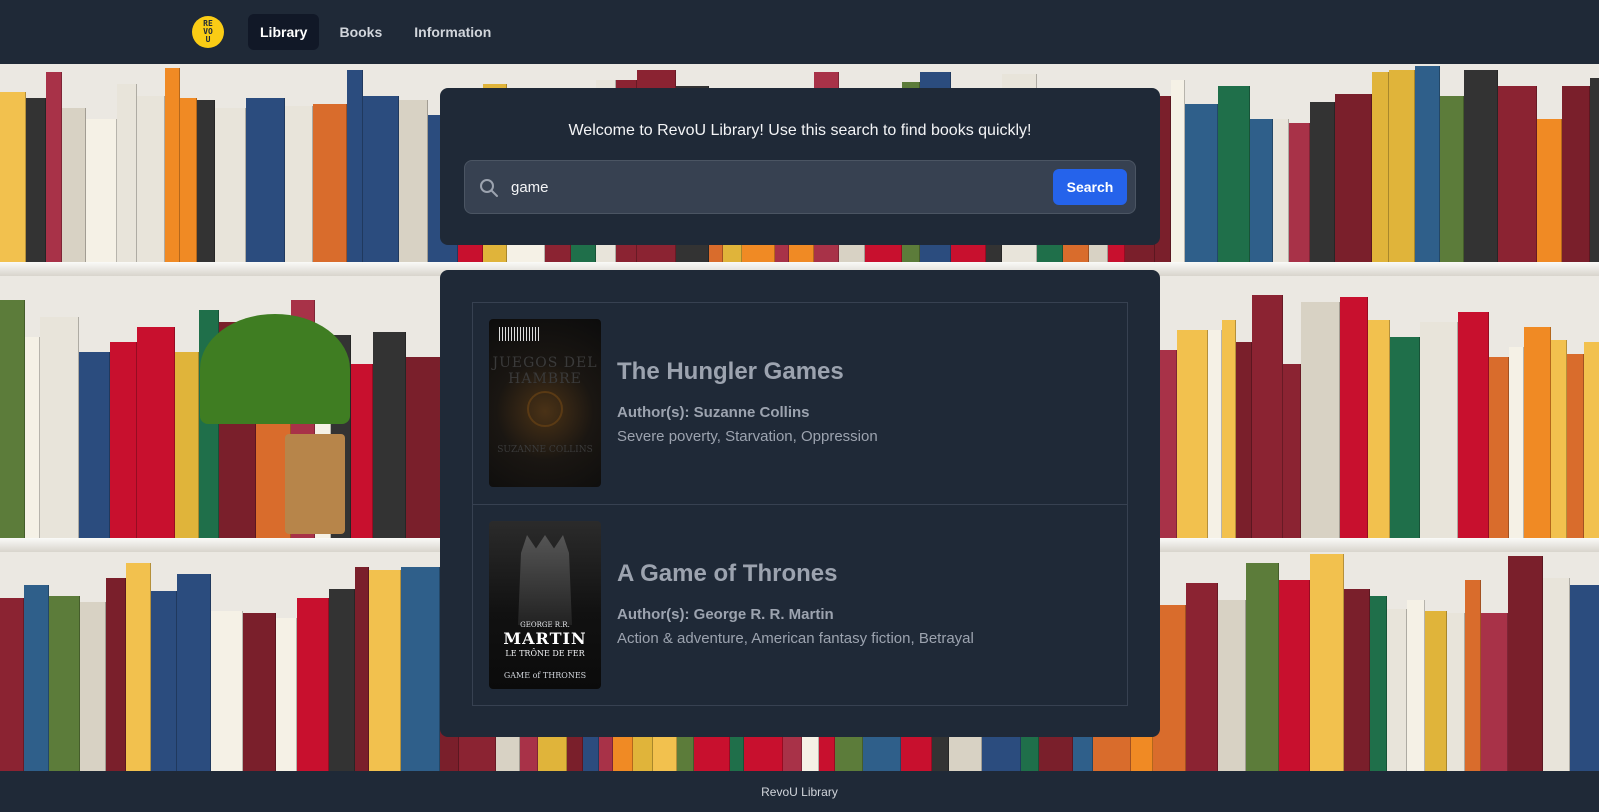  Describe the element at coordinates (747, 436) in the screenshot. I see `book-subjects: Severe poverty, Starvation, Oppression` at that location.